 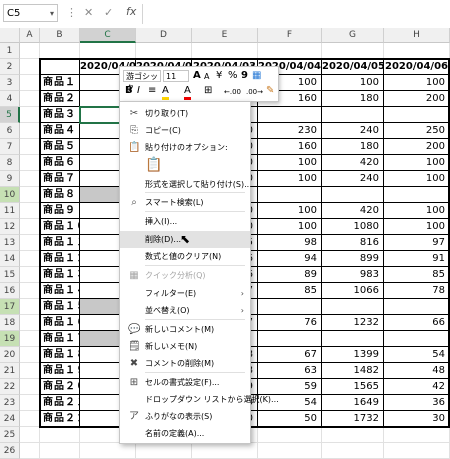 I want to click on product-label: 商品１３, so click(x=60, y=275).